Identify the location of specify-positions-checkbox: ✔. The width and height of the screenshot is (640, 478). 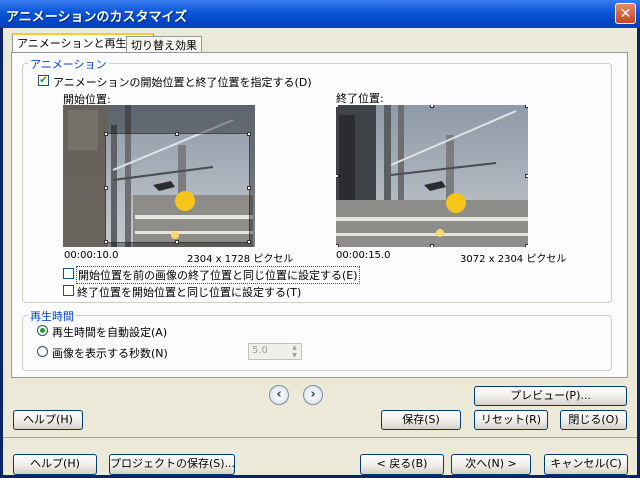
(43, 80).